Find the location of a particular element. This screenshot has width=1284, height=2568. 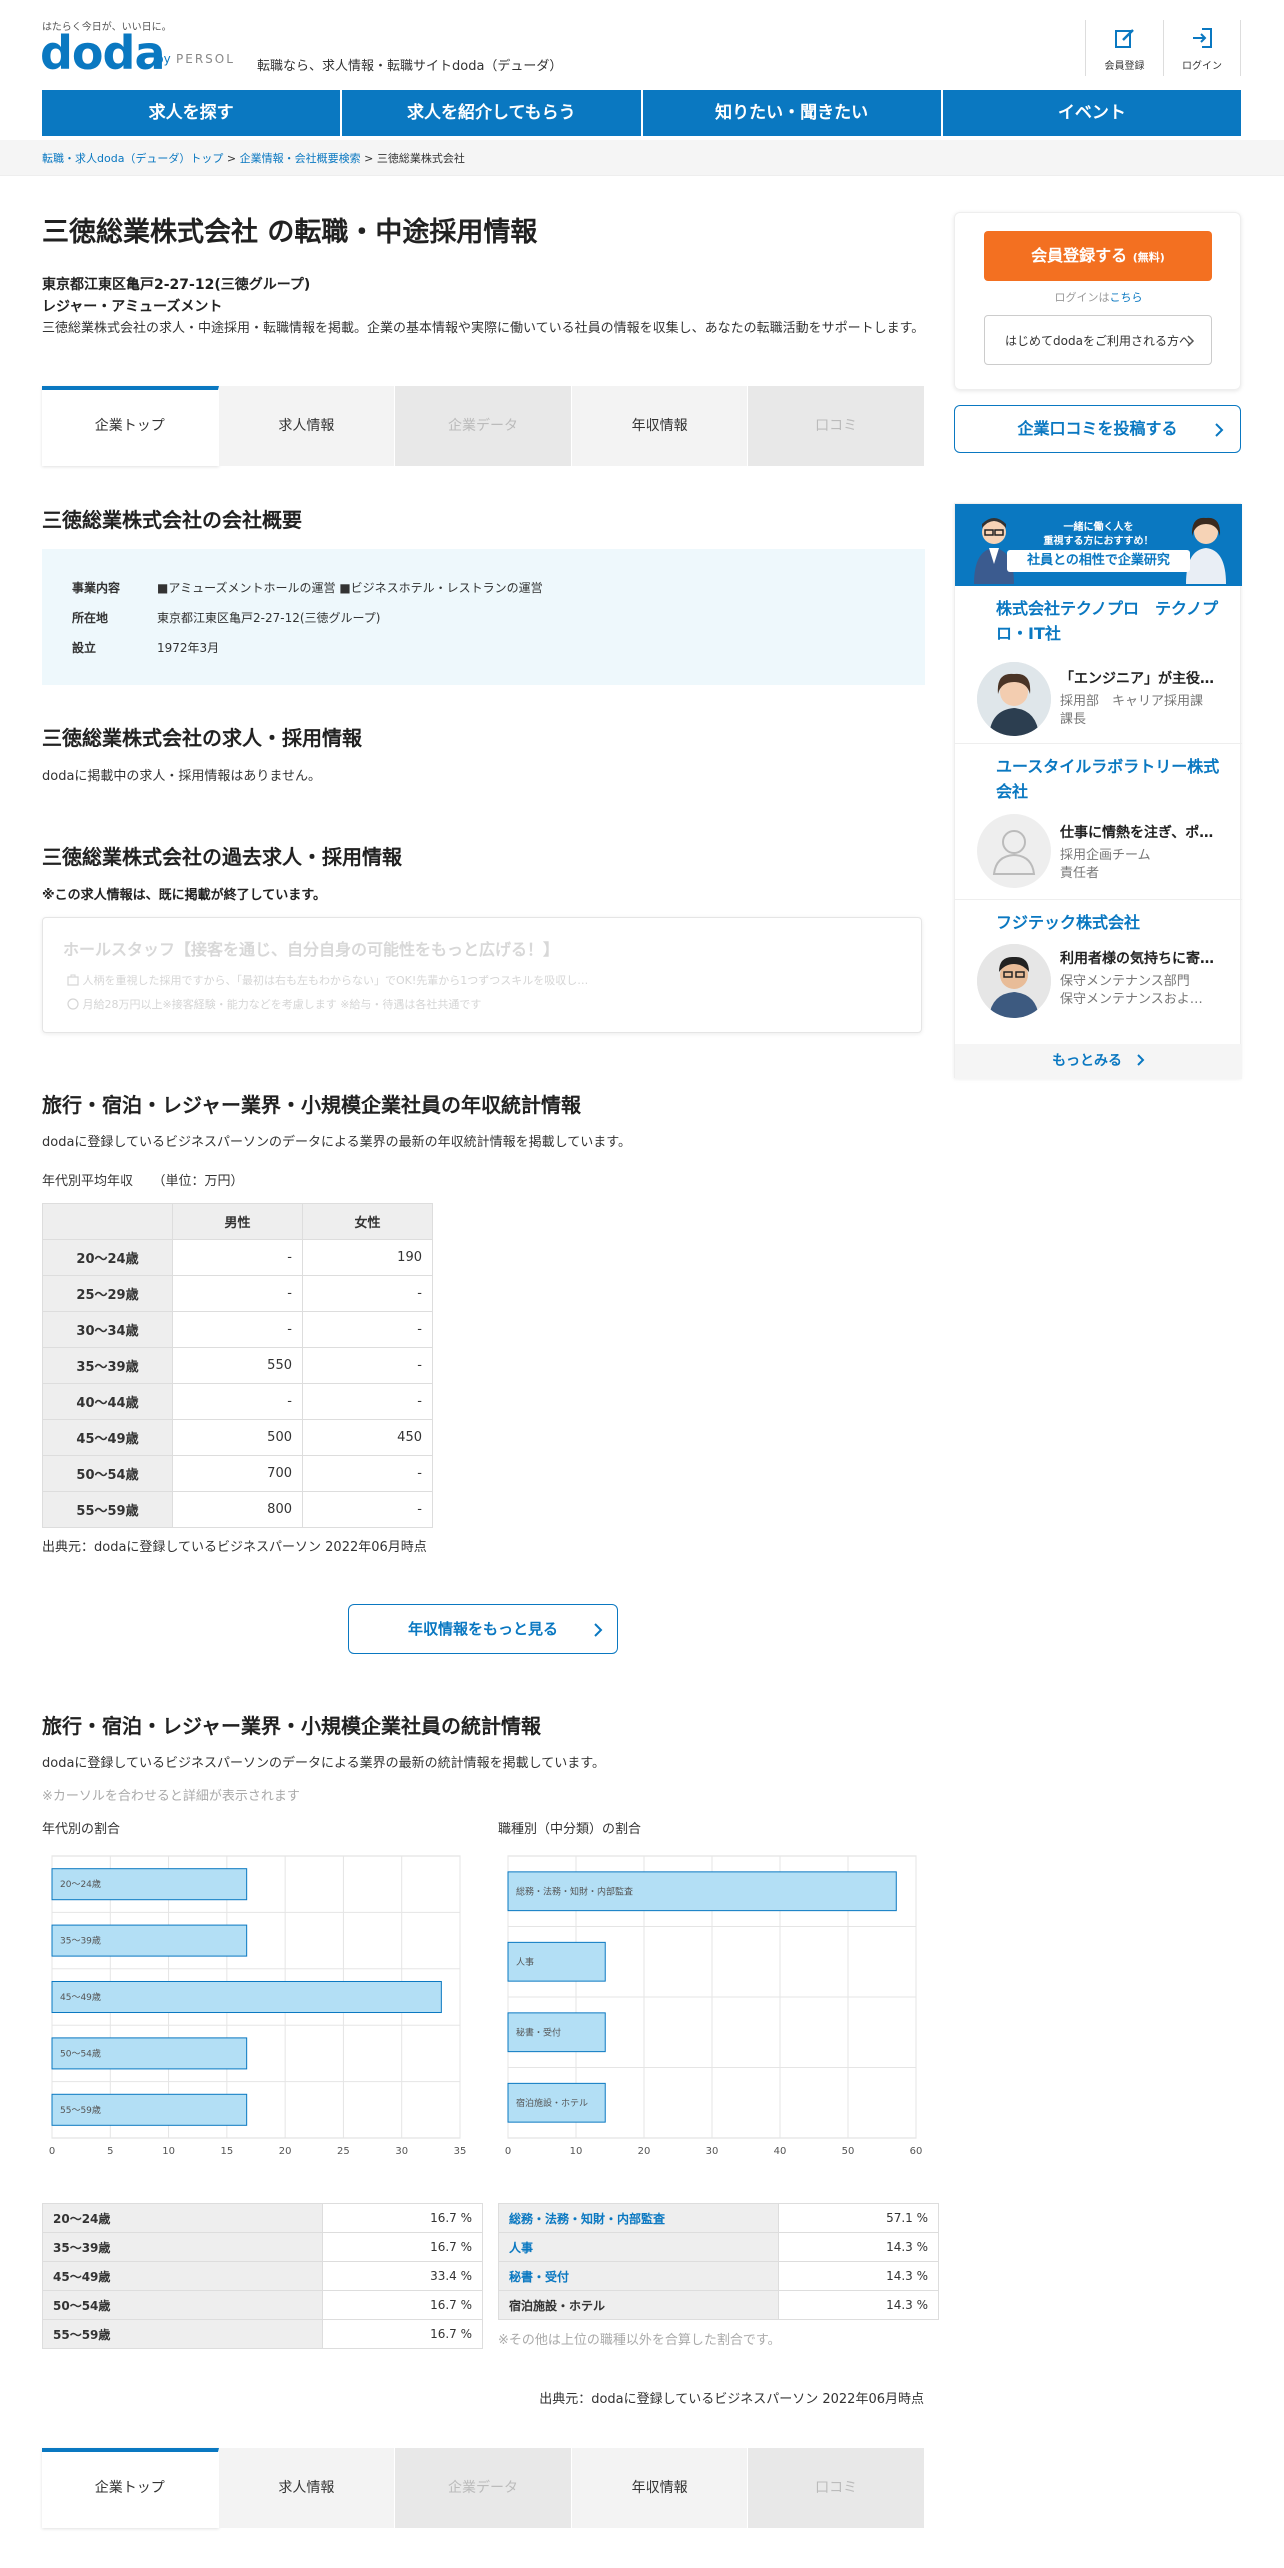

first-time-button: はじめてdodaをご利用される方へ is located at coordinates (1098, 340).